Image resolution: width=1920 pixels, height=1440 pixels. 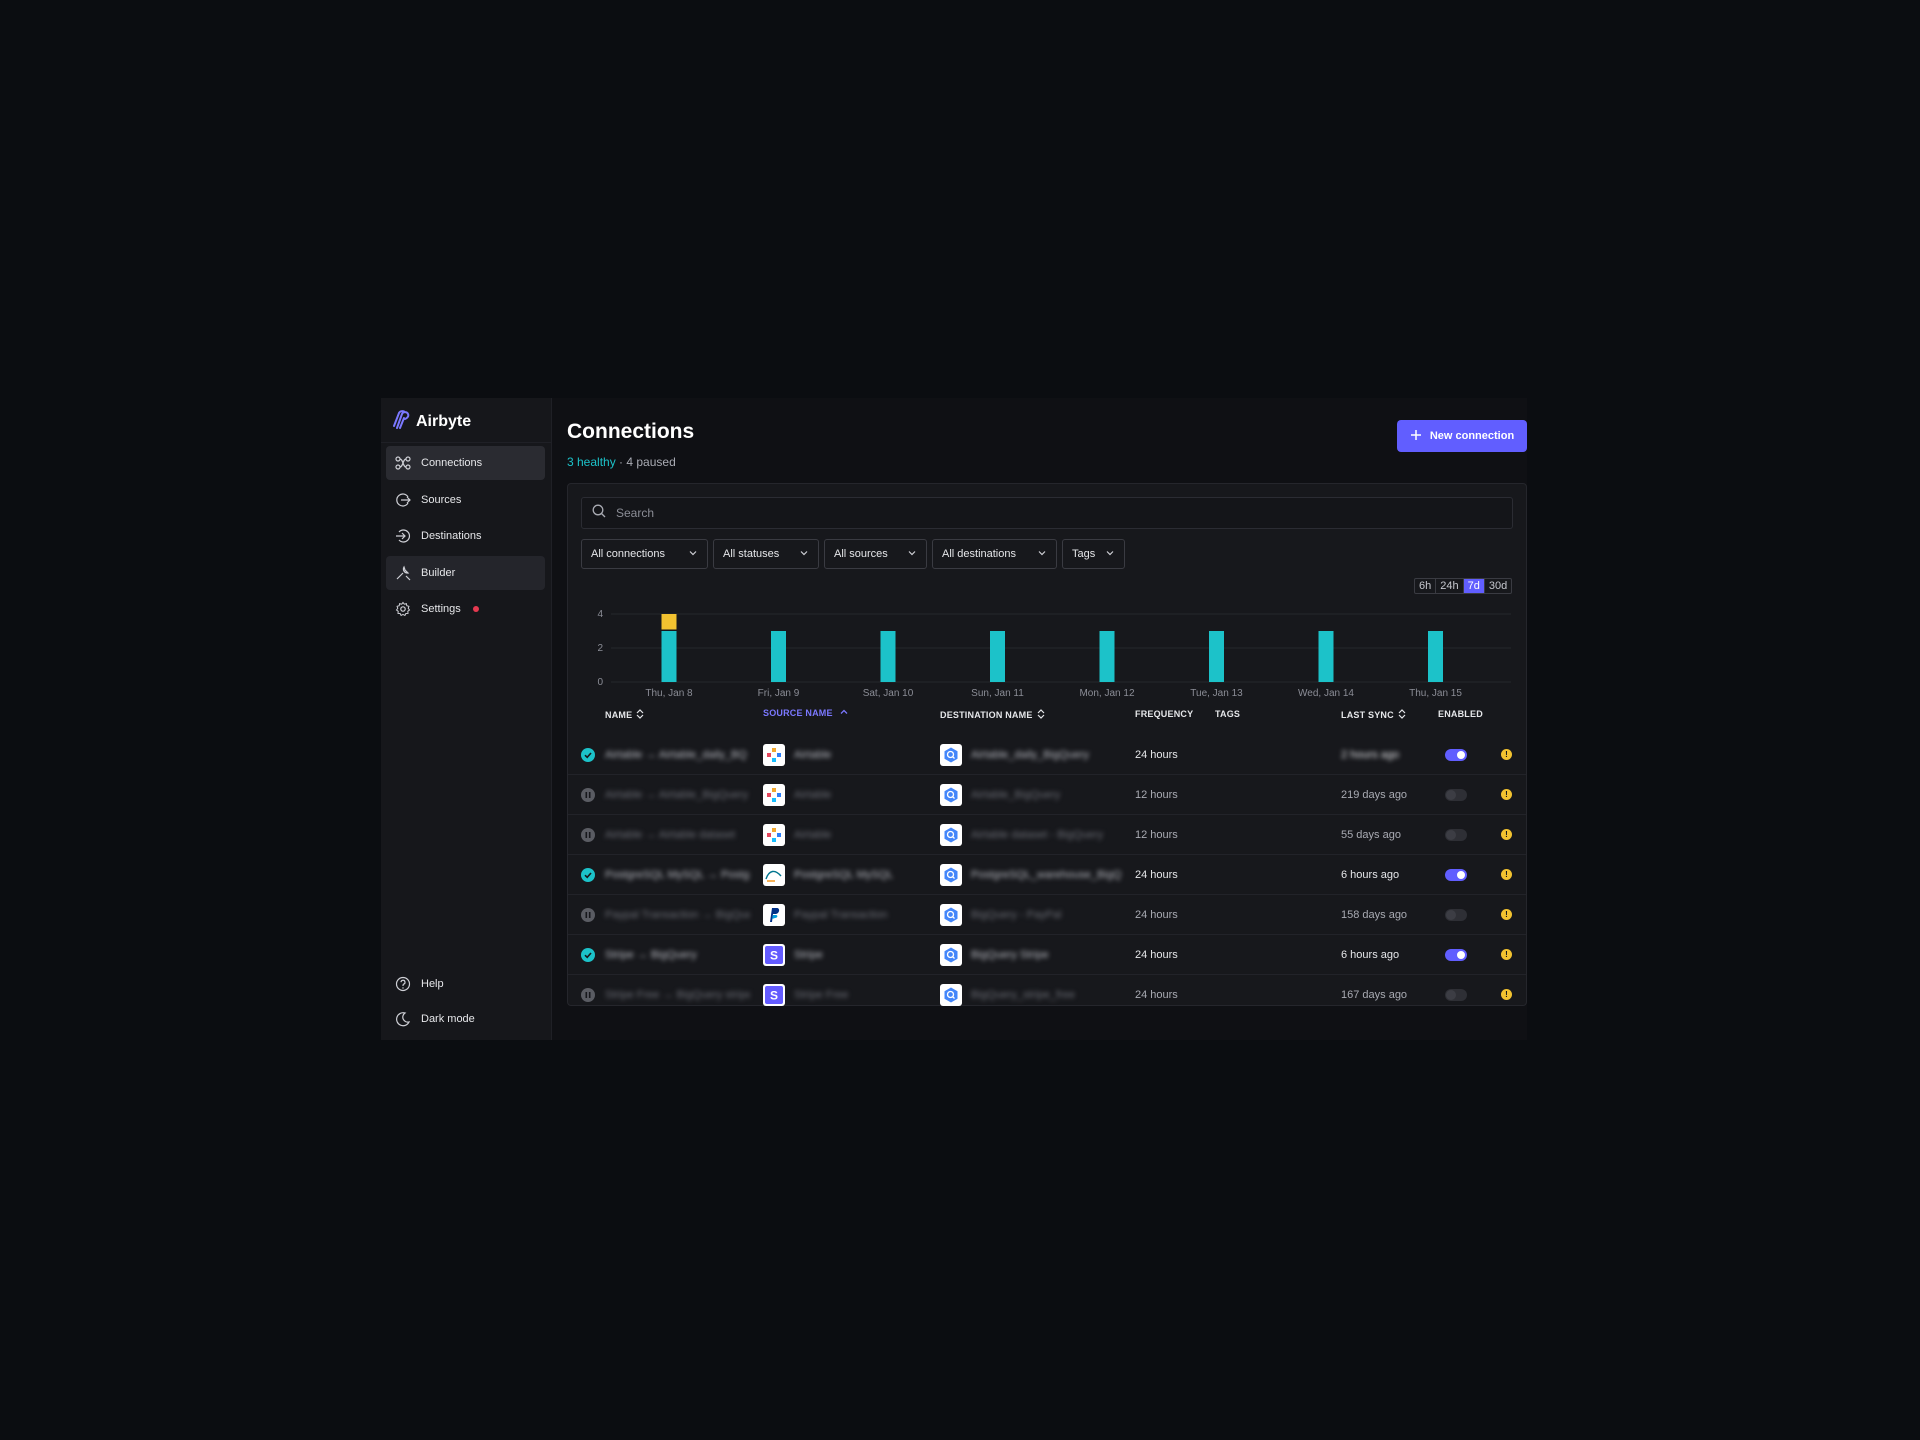 What do you see at coordinates (677, 794) in the screenshot?
I see `connection-name: Airtable → Airtable_BigQuery` at bounding box center [677, 794].